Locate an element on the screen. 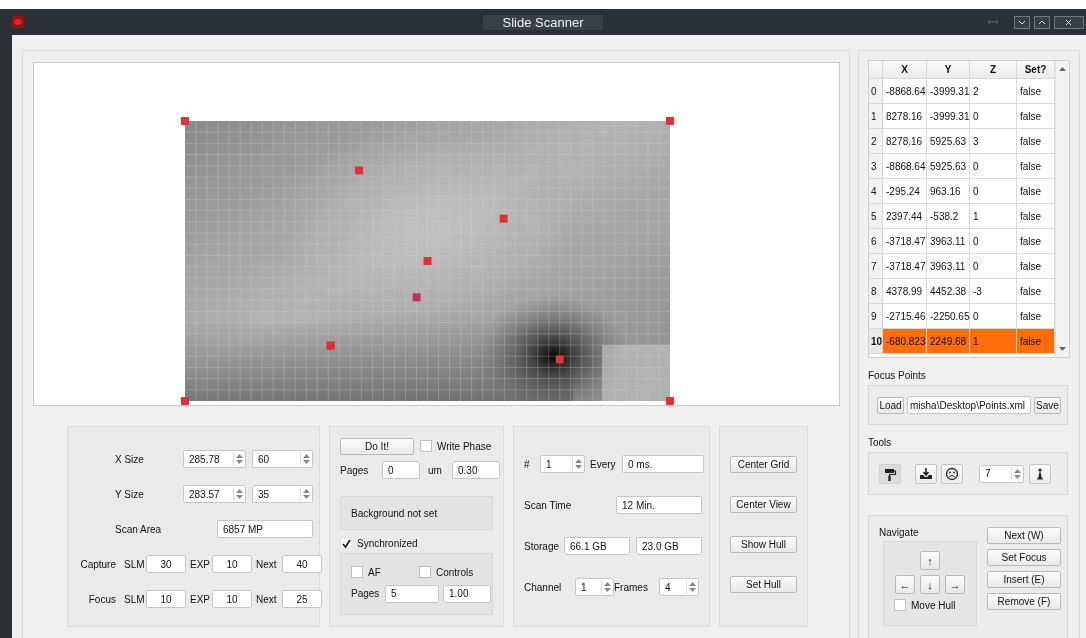  table-cell: -3718.47 is located at coordinates (905, 266).